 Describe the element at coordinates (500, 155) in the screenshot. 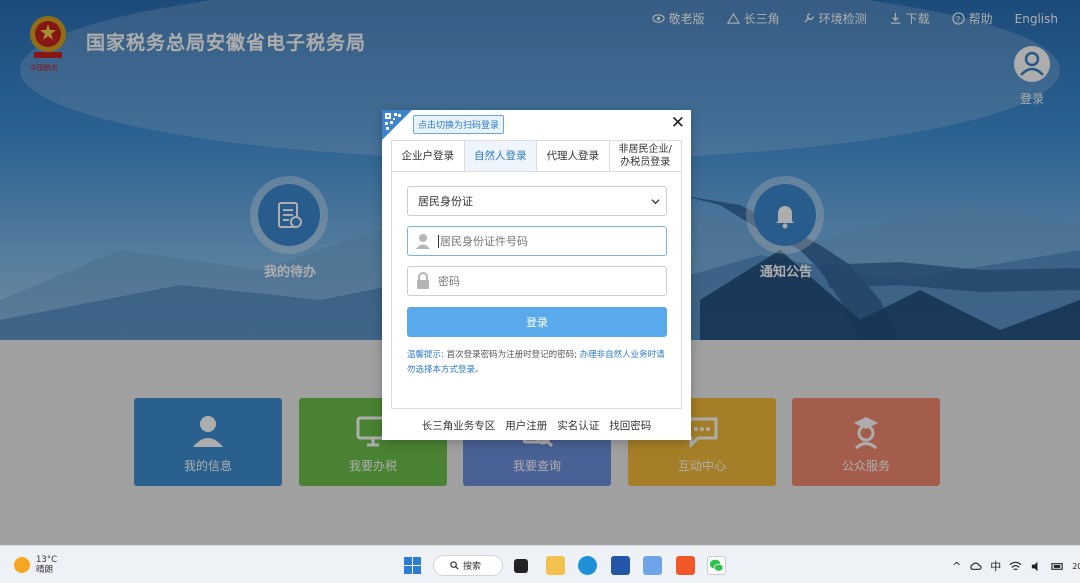

I see `tab-natural-person-login: 自然人登录` at that location.